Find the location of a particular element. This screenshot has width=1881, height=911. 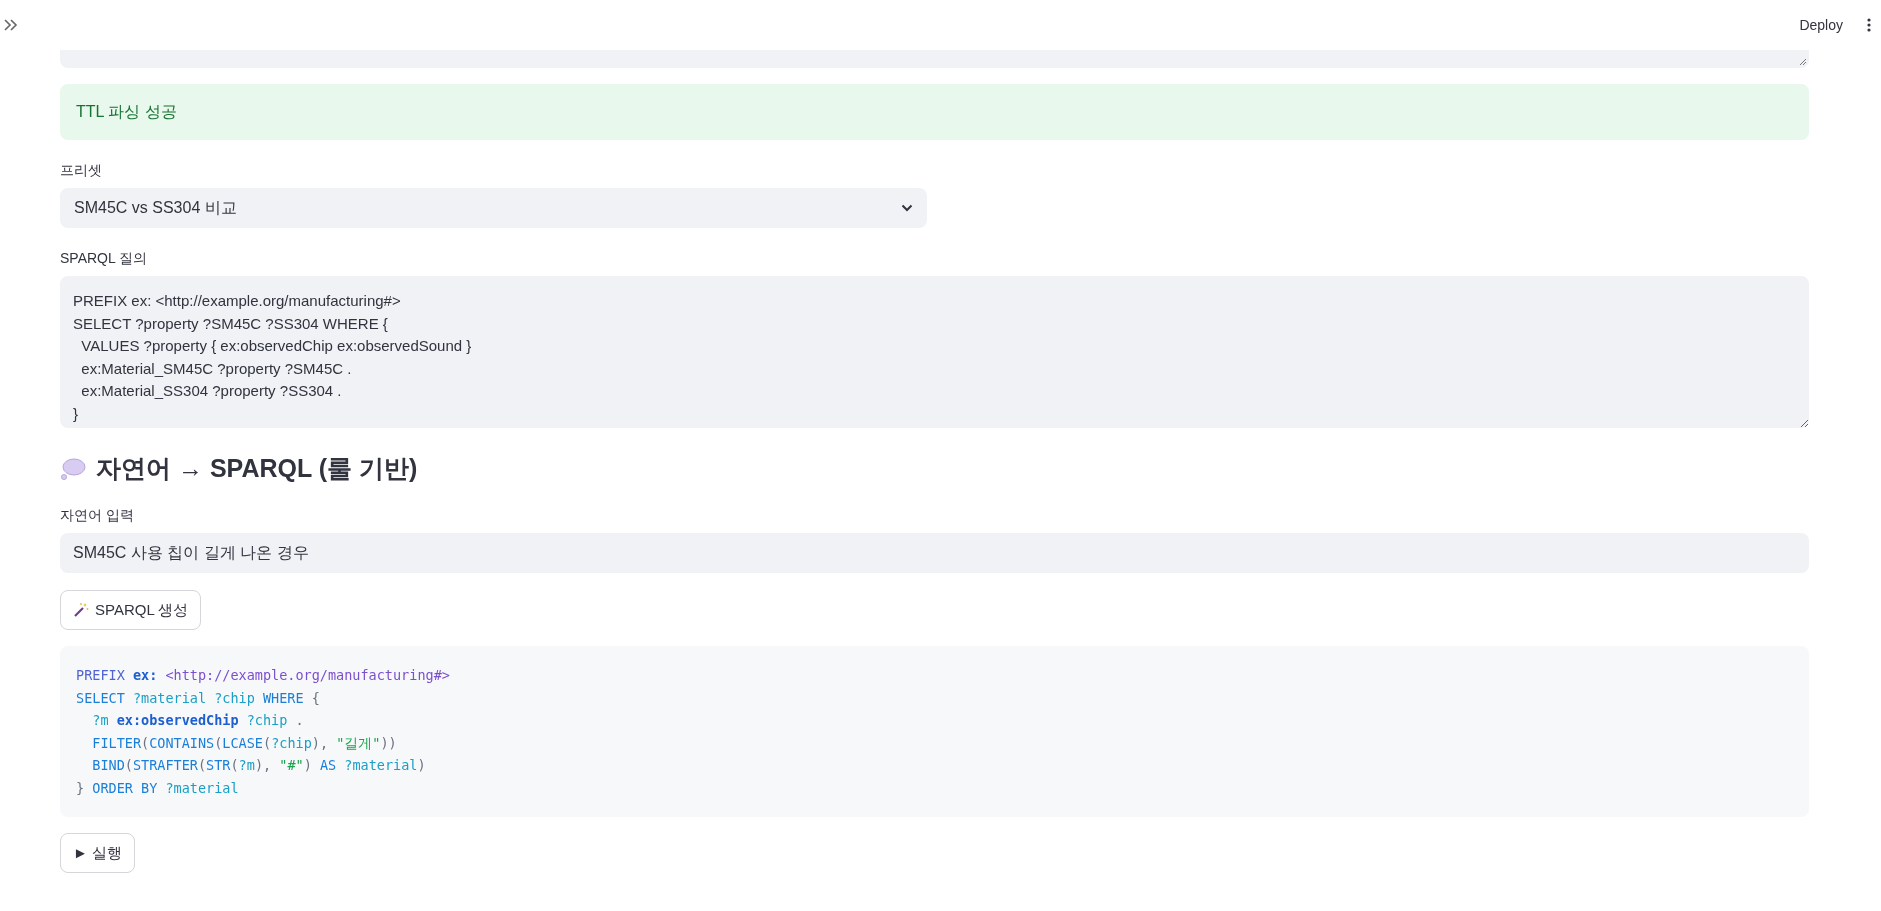

code-line: ?m ex:observedChip ?chip . is located at coordinates (198, 720).